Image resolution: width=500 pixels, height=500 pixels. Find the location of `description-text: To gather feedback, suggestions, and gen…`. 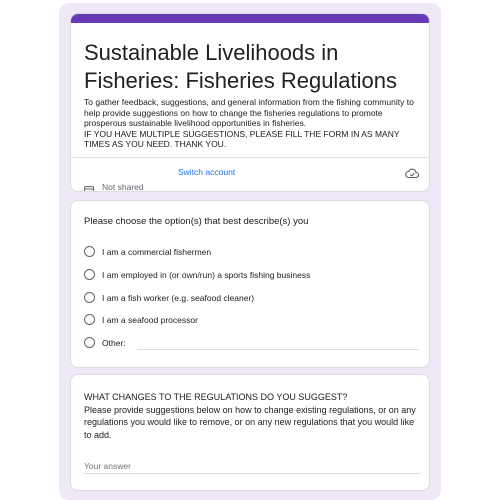

description-text: To gather feedback, suggestions, and gen… is located at coordinates (249, 113).